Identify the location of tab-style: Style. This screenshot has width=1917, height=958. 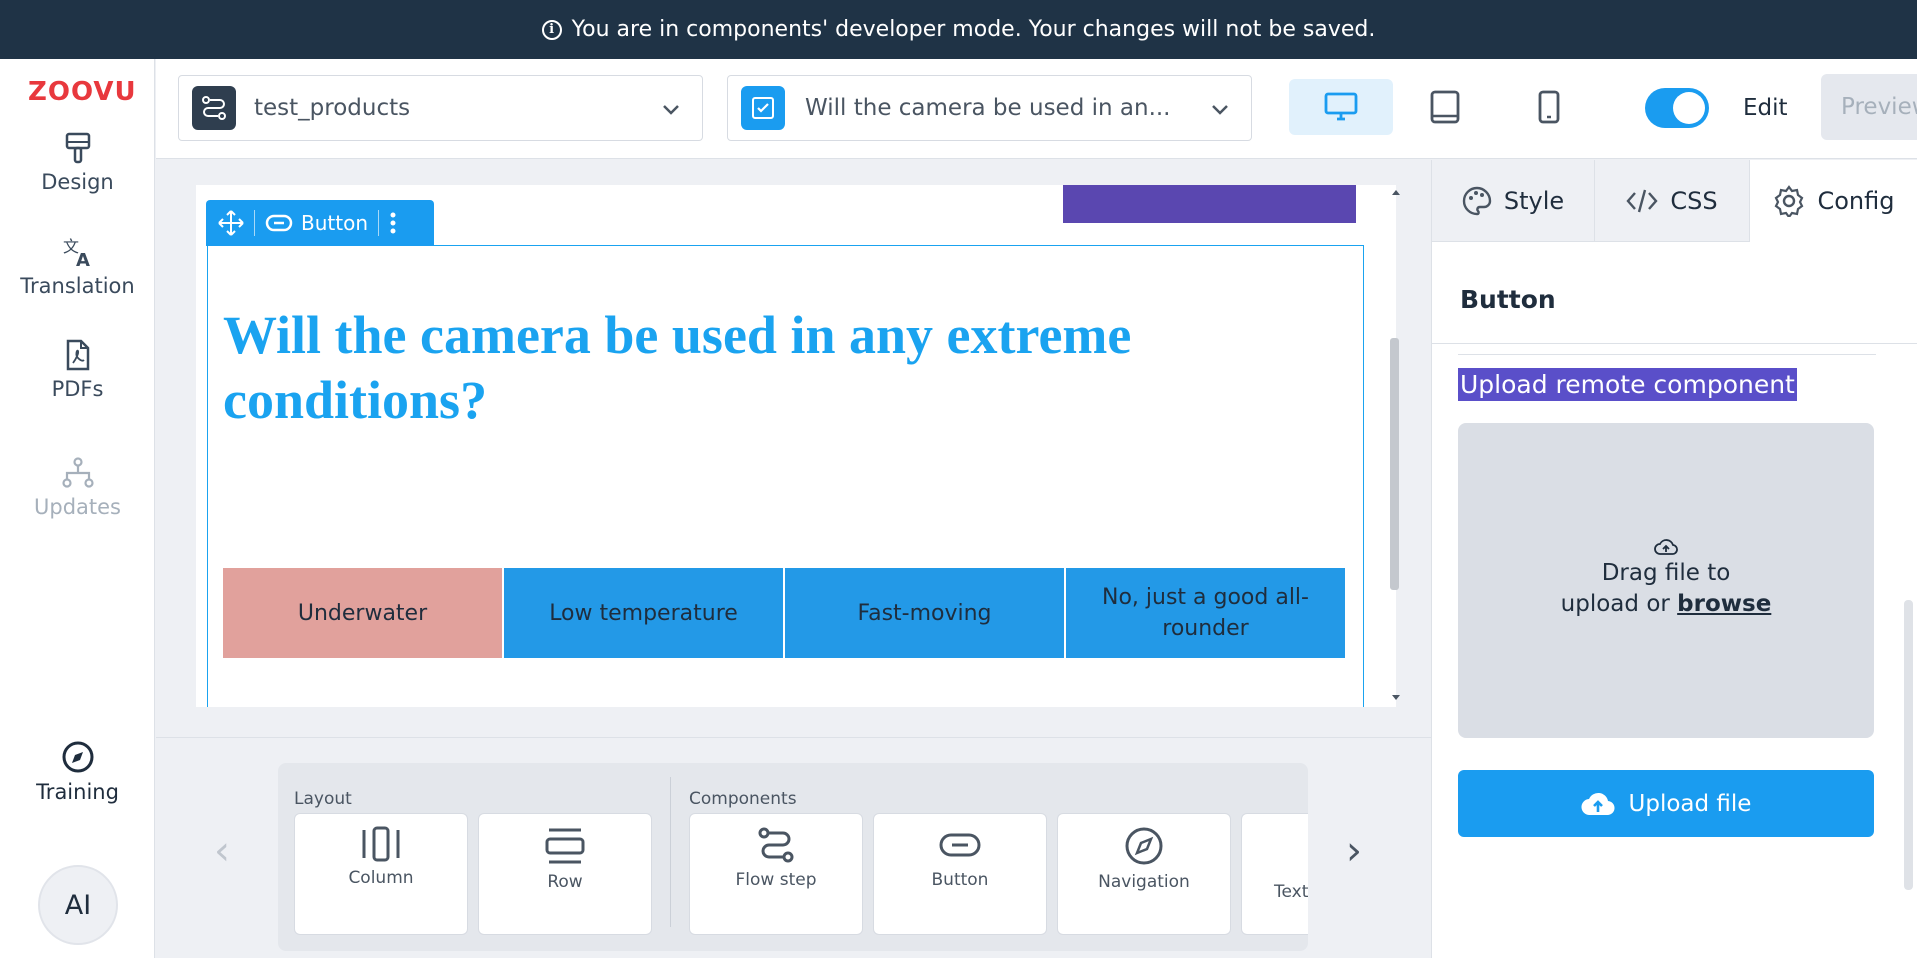
(1513, 201).